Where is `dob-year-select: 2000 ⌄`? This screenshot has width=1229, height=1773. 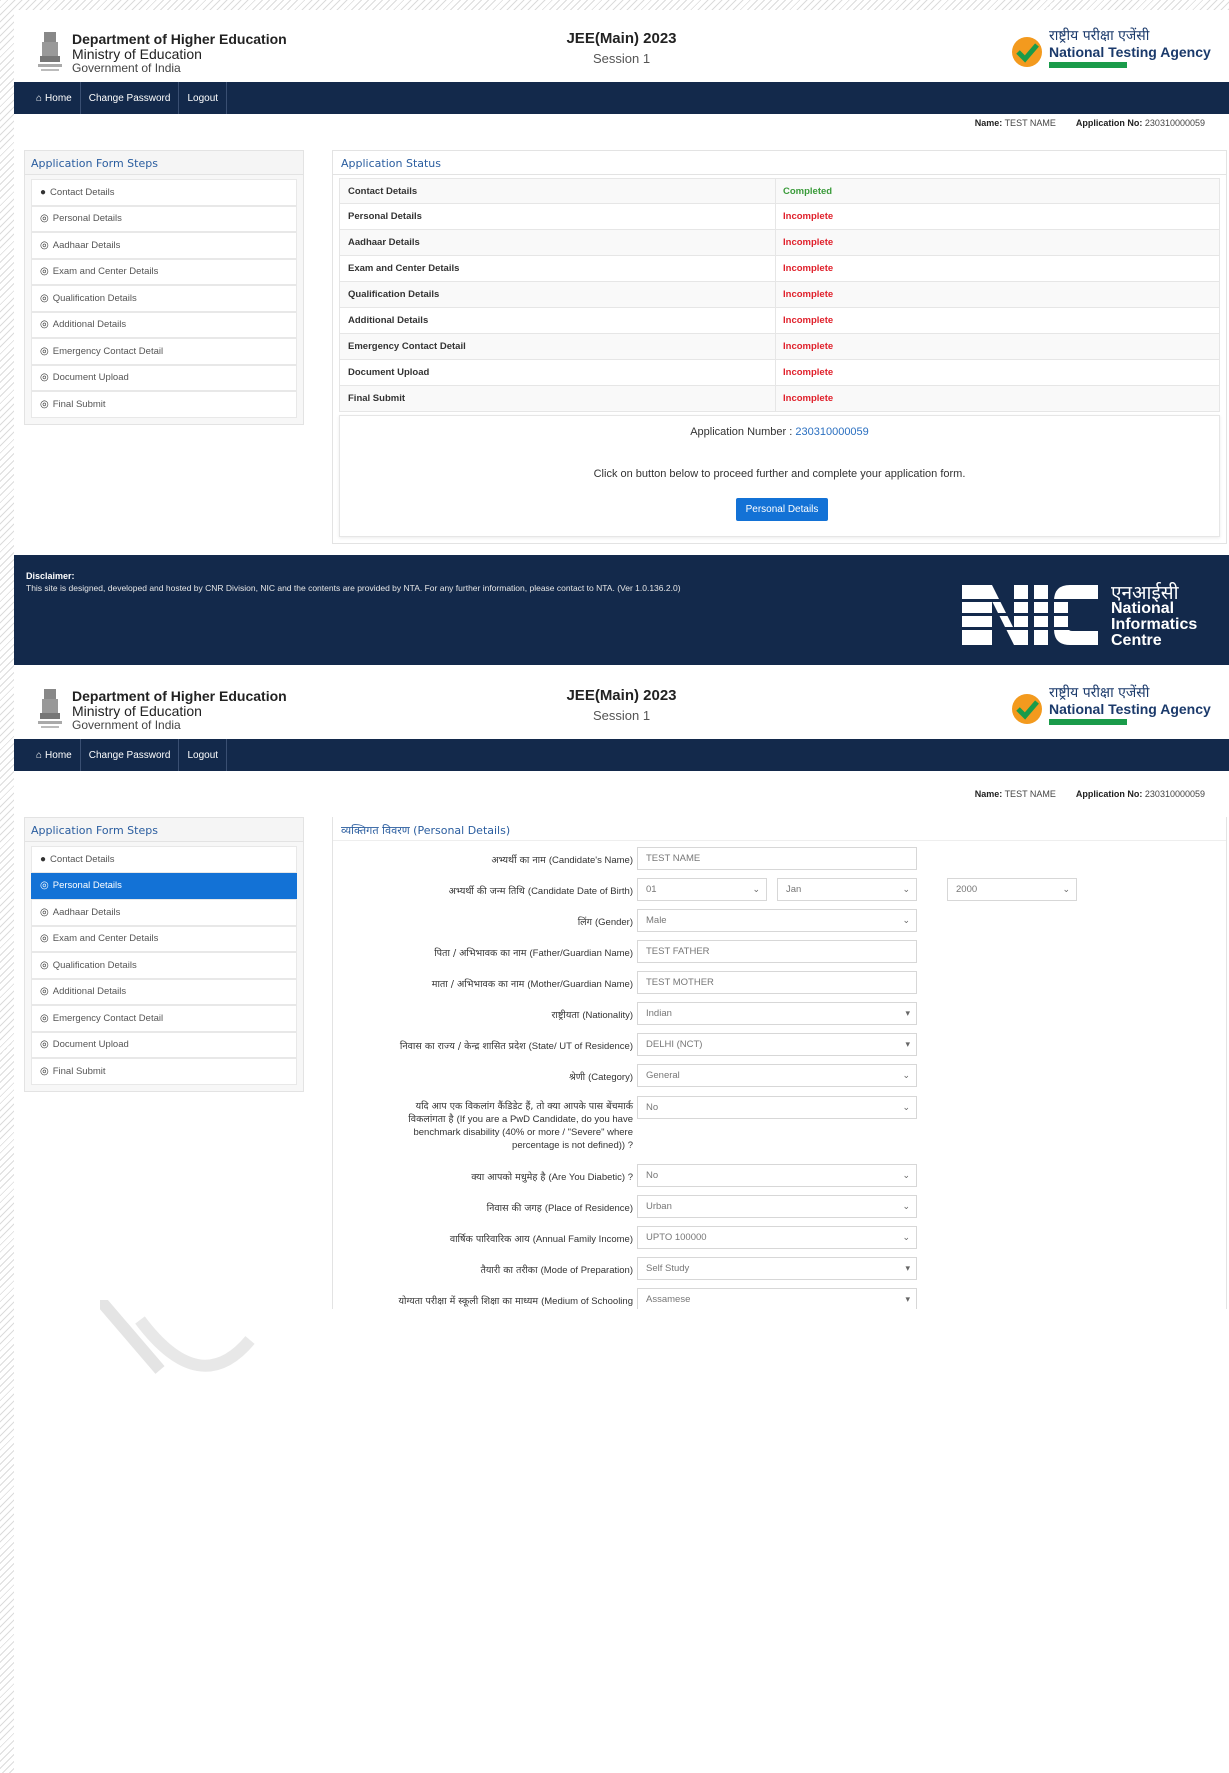
dob-year-select: 2000 ⌄ is located at coordinates (1012, 889).